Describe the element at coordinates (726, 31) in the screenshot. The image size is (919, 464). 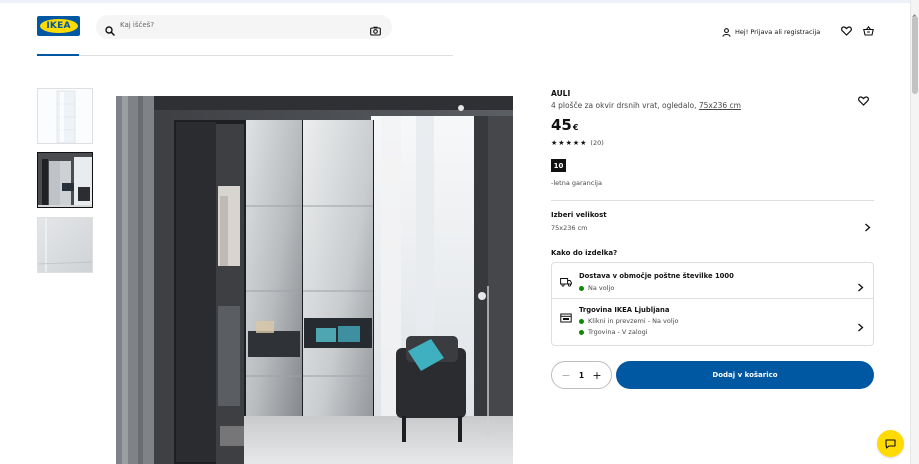
I see `user-icon` at that location.